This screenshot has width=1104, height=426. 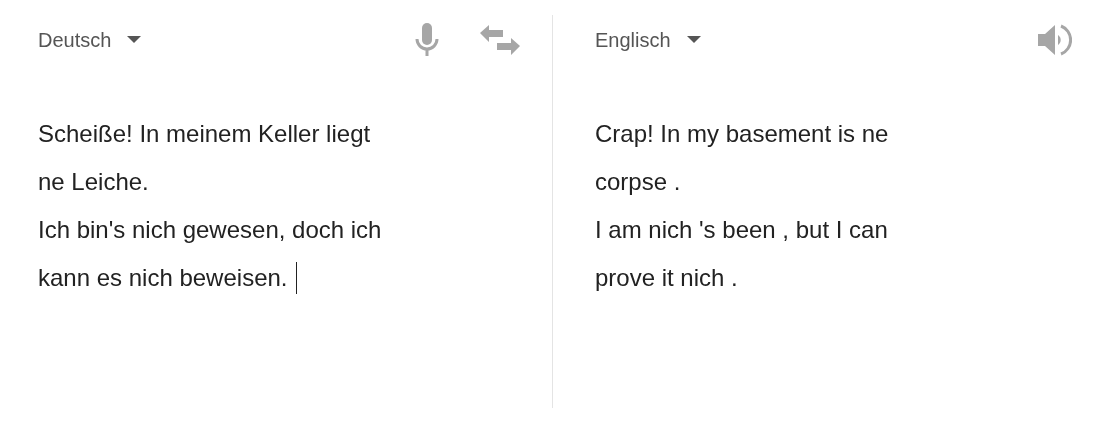 What do you see at coordinates (638, 182) in the screenshot?
I see `translation-text-line: corpse .` at bounding box center [638, 182].